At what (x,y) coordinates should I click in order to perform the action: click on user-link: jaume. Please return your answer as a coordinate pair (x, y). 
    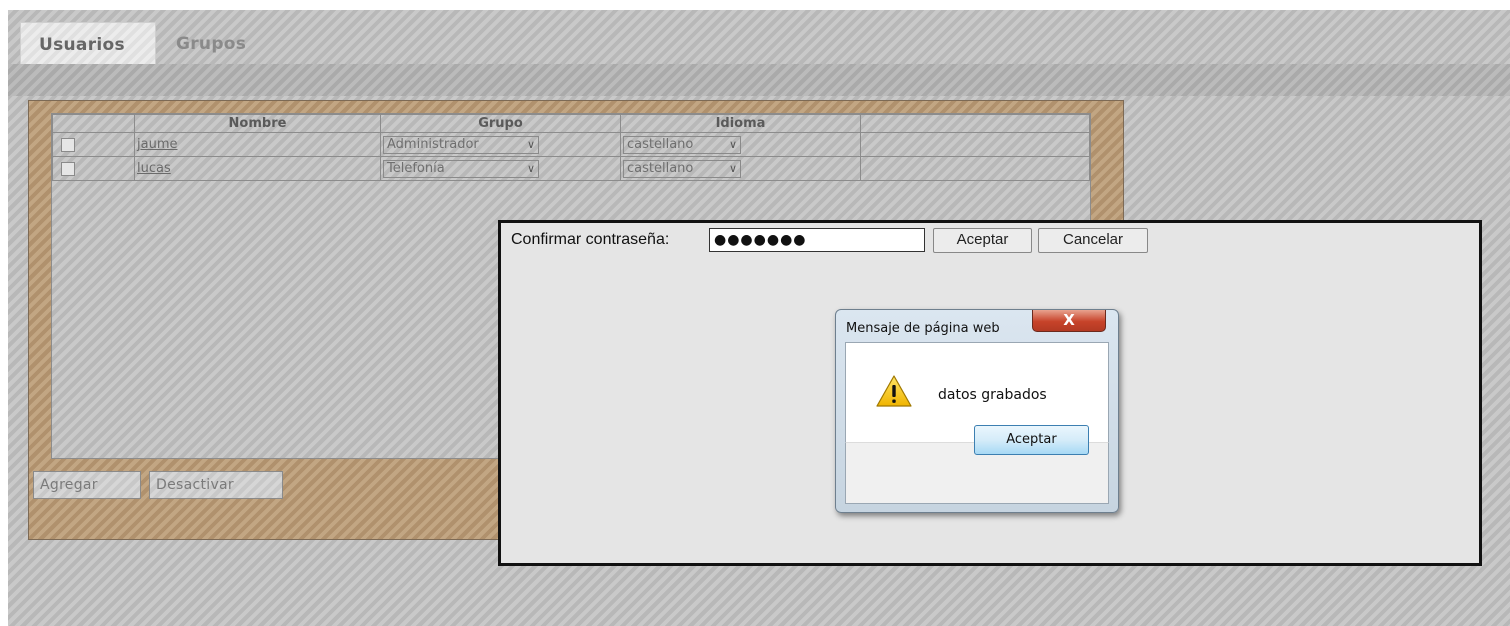
    Looking at the image, I should click on (157, 144).